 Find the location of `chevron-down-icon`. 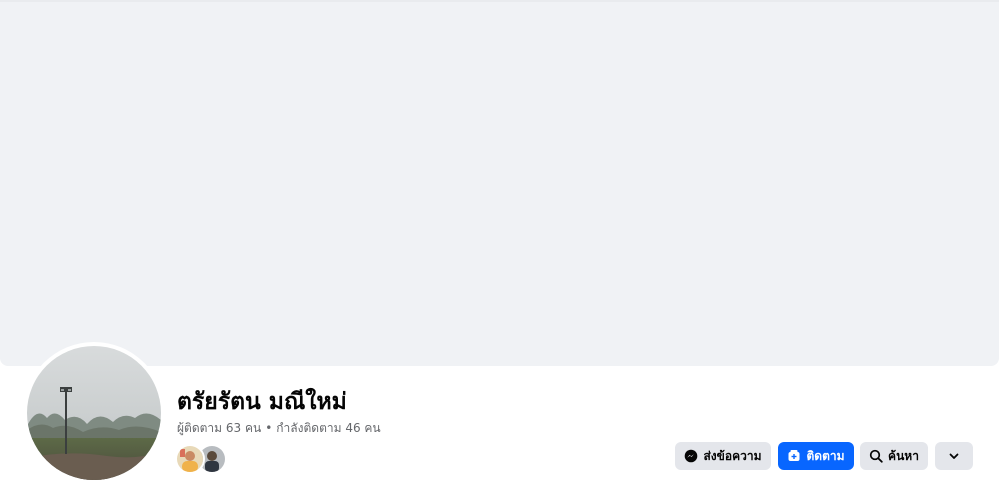

chevron-down-icon is located at coordinates (954, 456).